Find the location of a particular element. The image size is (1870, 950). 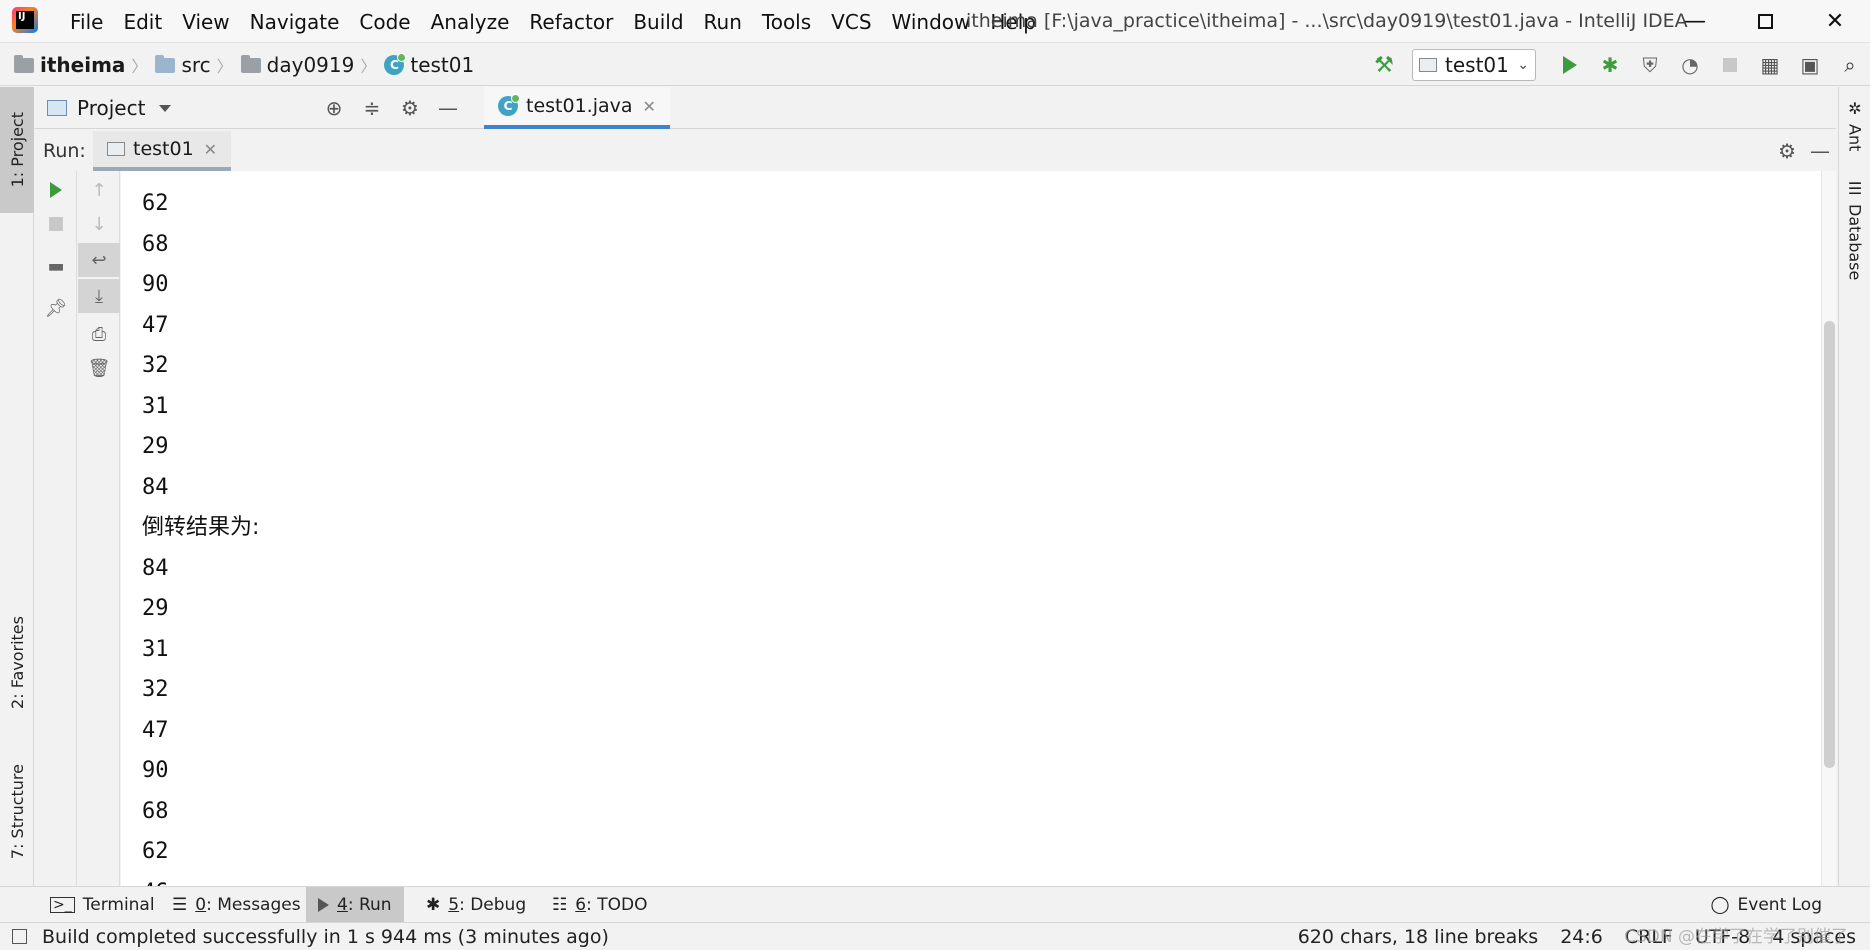

menu-vcs: VCS is located at coordinates (851, 22).